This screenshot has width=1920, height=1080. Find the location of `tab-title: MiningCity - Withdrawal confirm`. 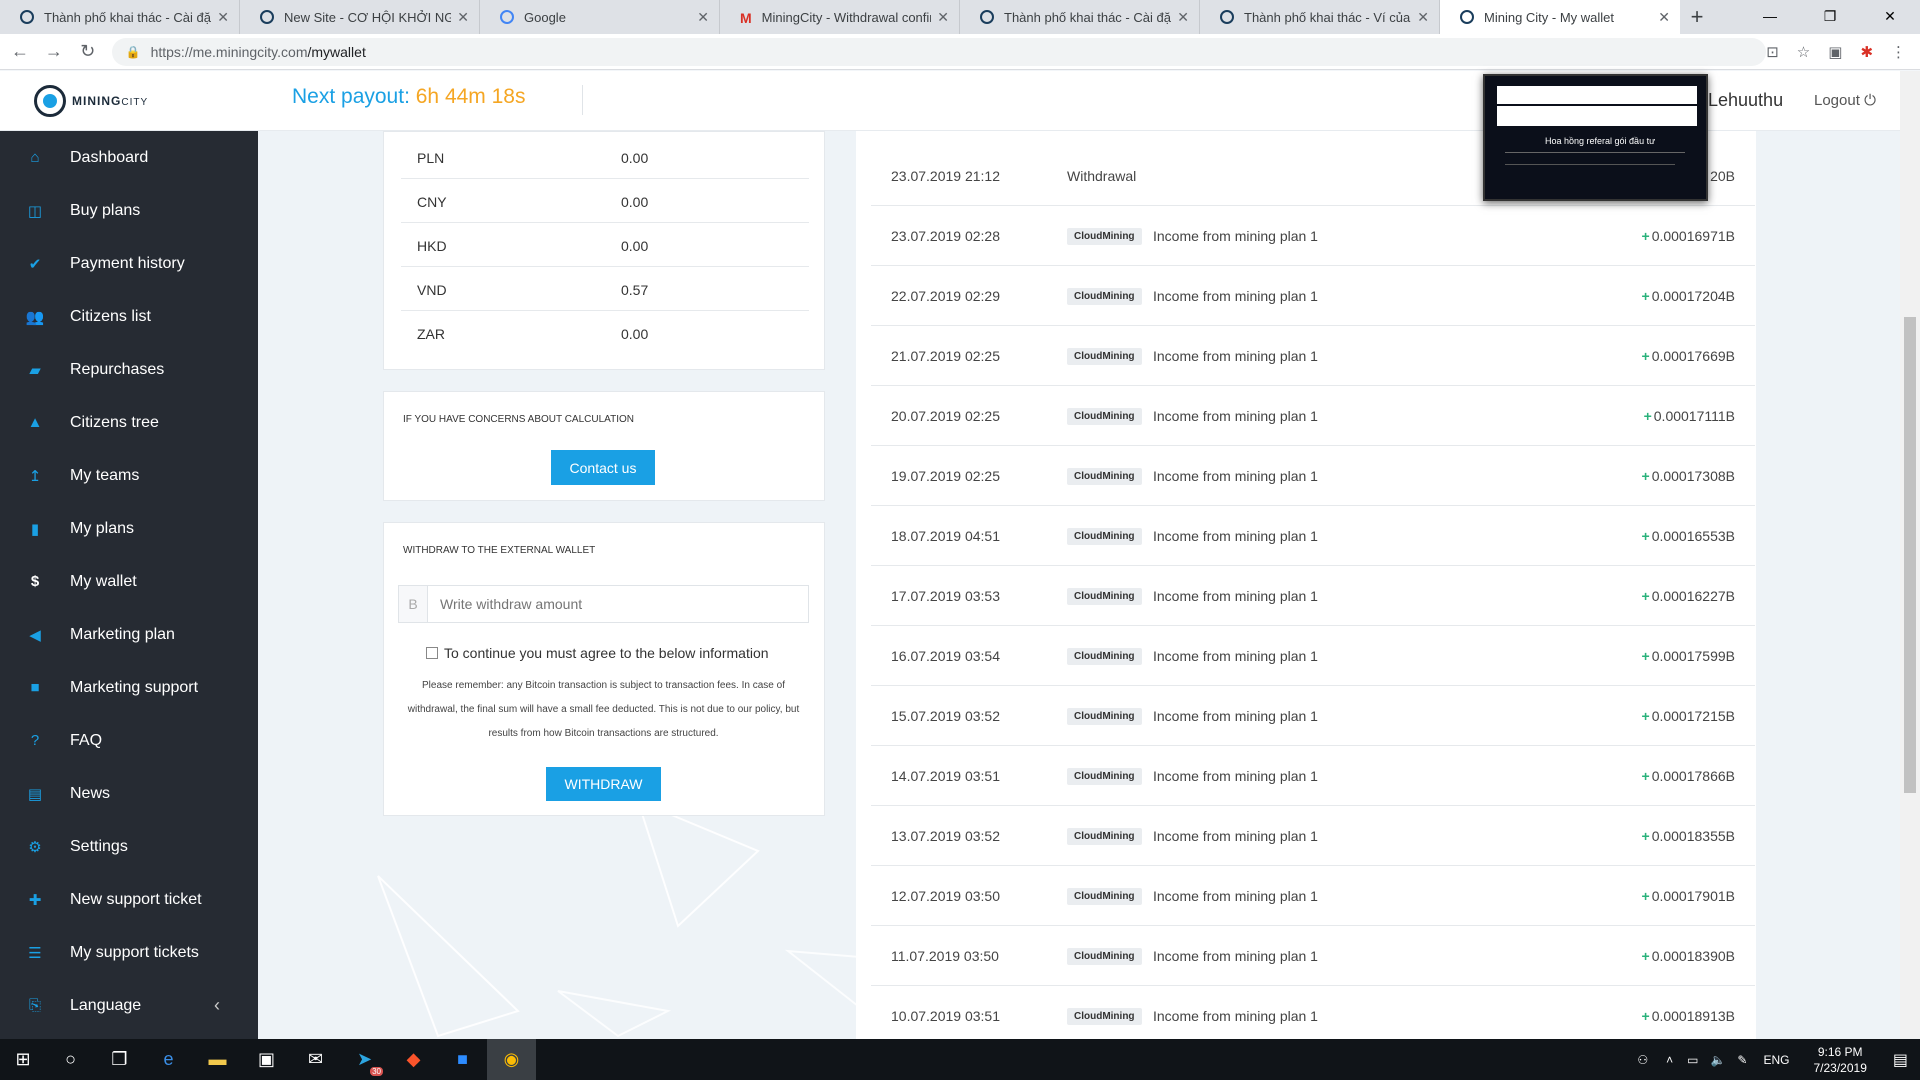

tab-title: MiningCity - Withdrawal confirm is located at coordinates (846, 17).